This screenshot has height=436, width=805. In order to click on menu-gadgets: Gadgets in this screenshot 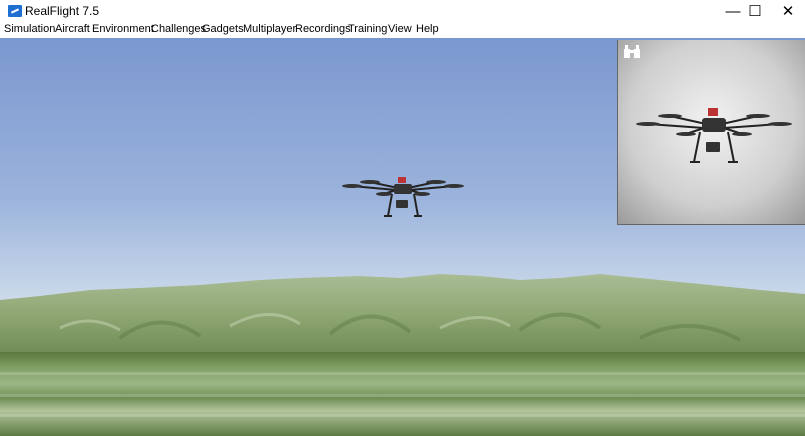, I will do `click(223, 29)`.